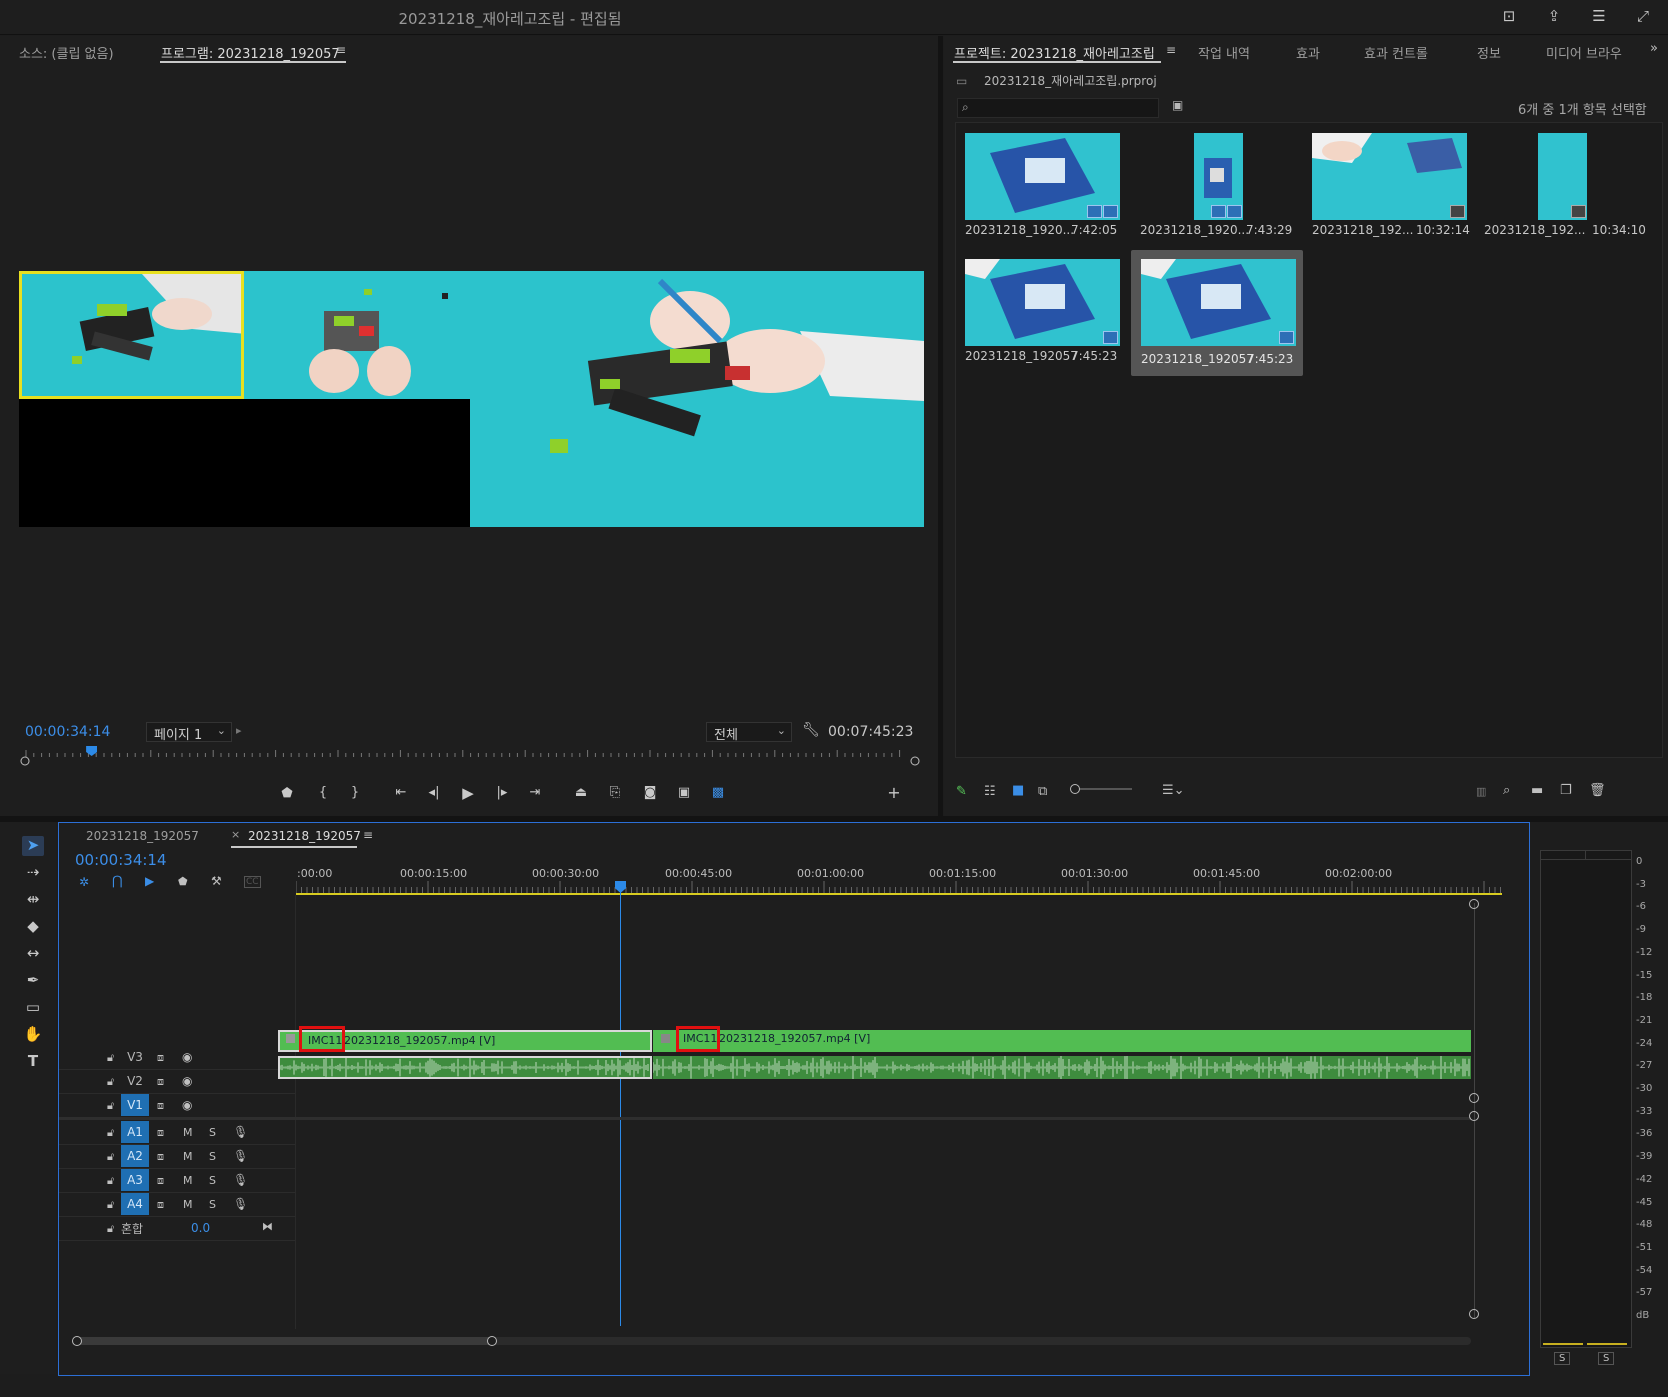  What do you see at coordinates (142, 836) in the screenshot?
I see `timeline-tab-1: 20231218_192057` at bounding box center [142, 836].